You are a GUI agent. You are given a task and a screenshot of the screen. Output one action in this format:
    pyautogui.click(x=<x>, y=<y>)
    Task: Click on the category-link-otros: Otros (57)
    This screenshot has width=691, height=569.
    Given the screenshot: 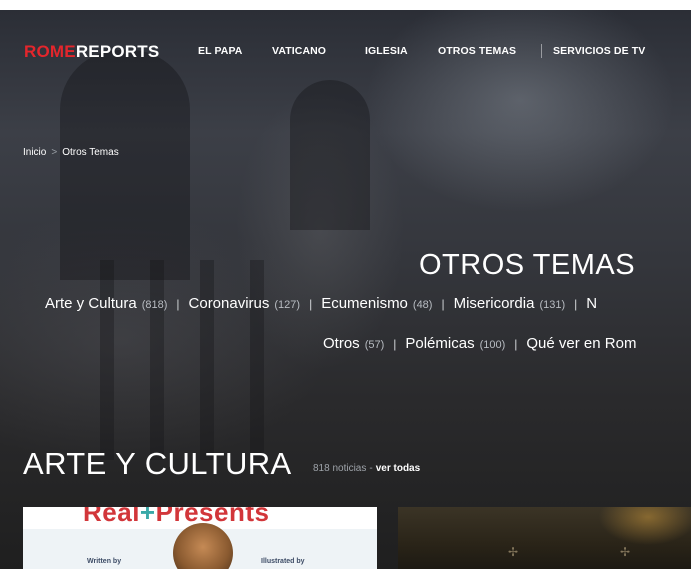 What is the action you would take?
    pyautogui.click(x=353, y=343)
    